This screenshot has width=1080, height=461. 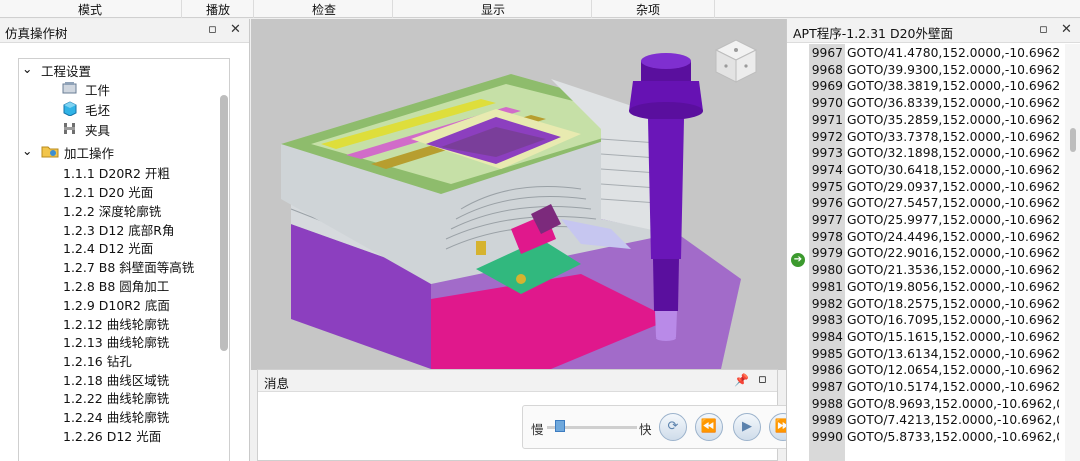 What do you see at coordinates (953, 286) in the screenshot?
I see `line-text: GOTO/19.8056,152.0000,-10.6962,0.` at bounding box center [953, 286].